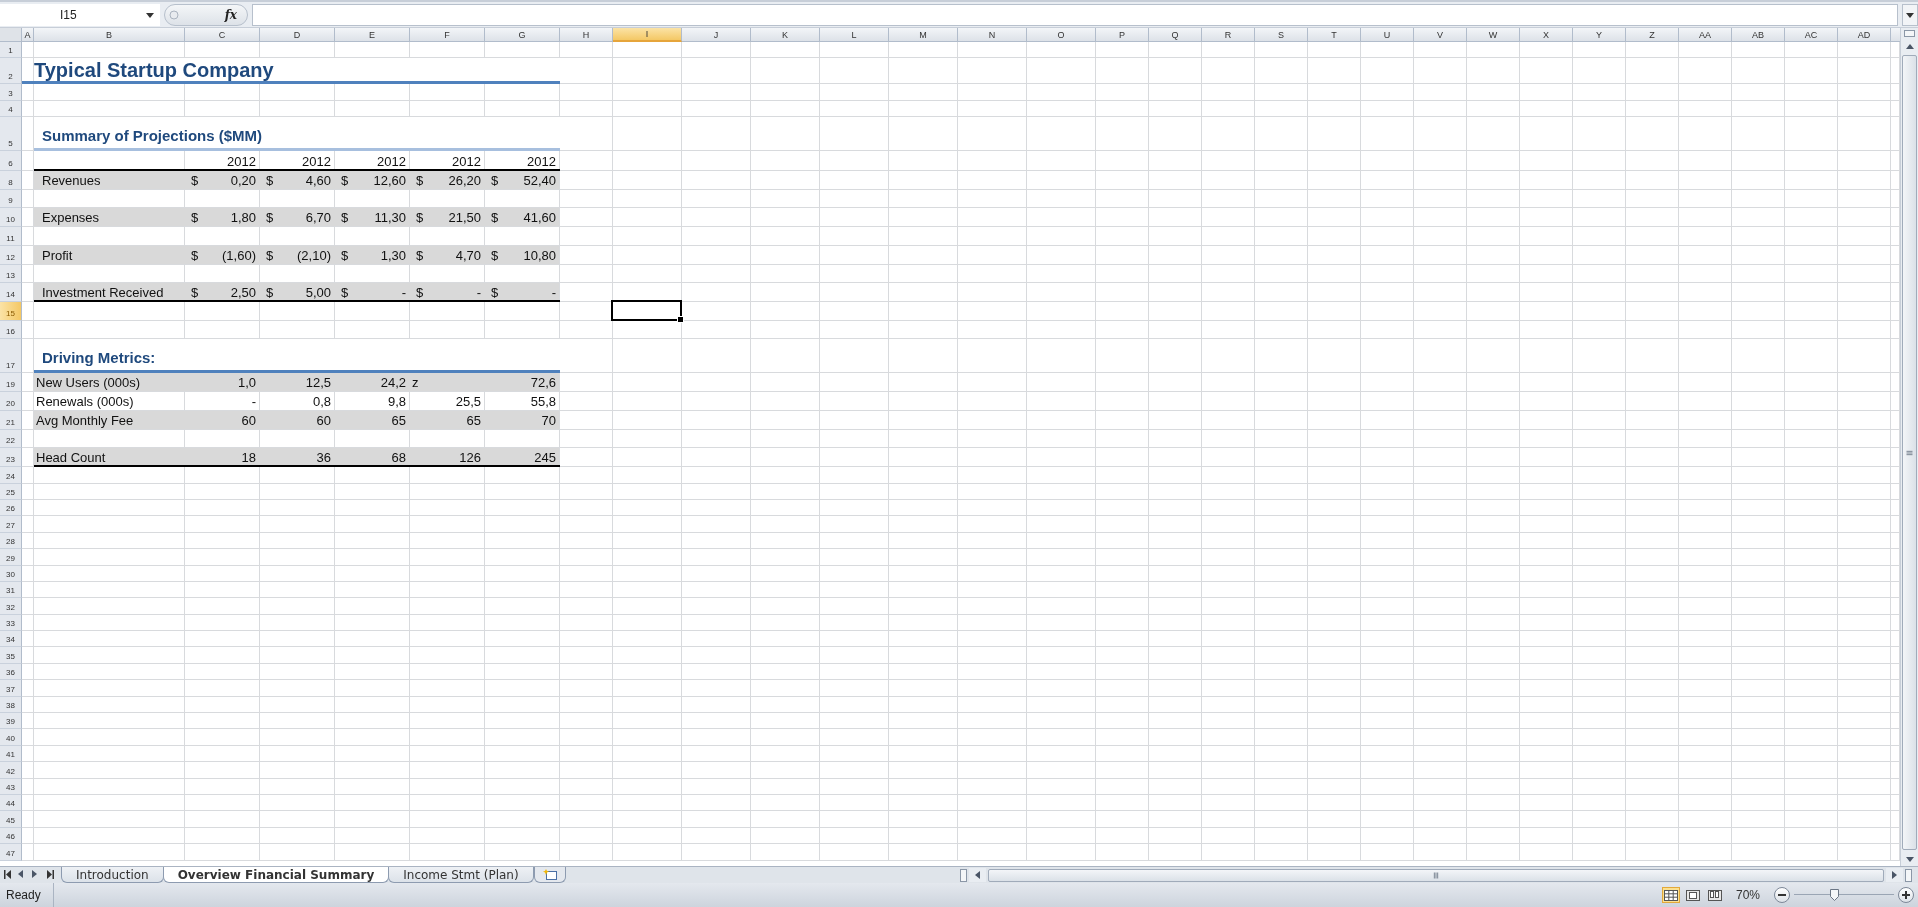  Describe the element at coordinates (522, 381) in the screenshot. I see `table-cell: 72,6` at that location.